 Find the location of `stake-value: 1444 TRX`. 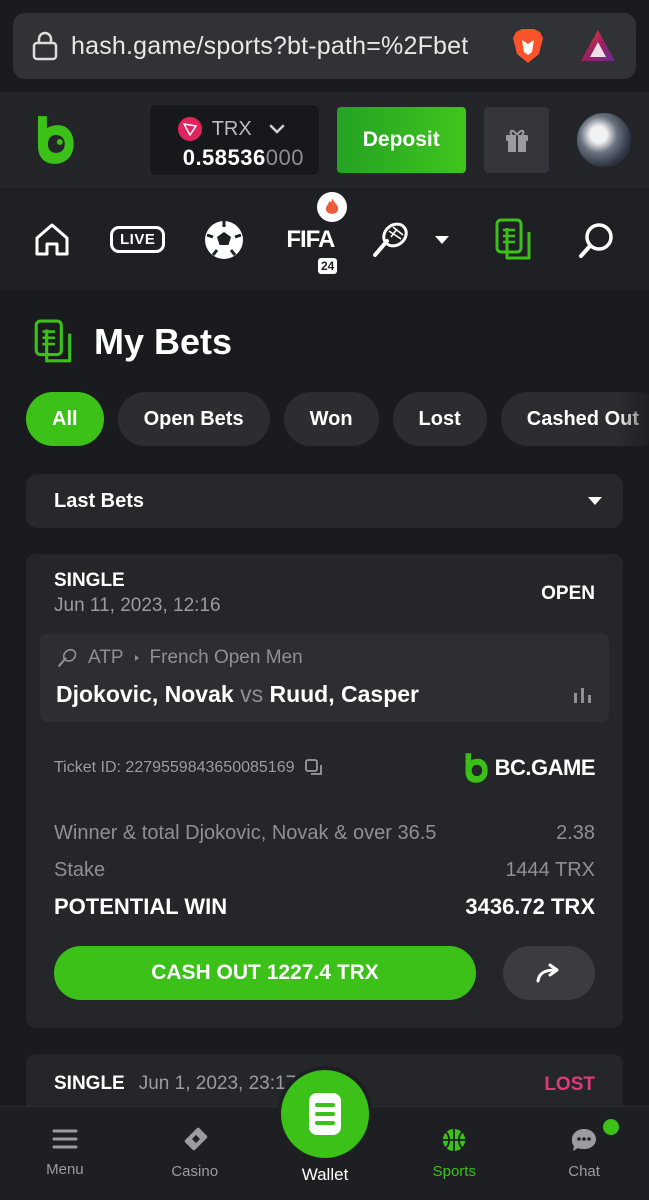

stake-value: 1444 TRX is located at coordinates (550, 870).